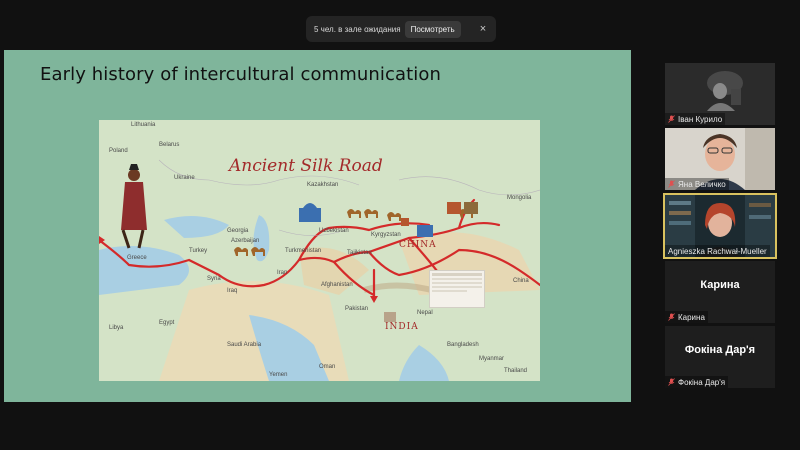 This screenshot has height=450, width=800. Describe the element at coordinates (702, 382) in the screenshot. I see `participant-name: Фокіна Дар'я` at that location.